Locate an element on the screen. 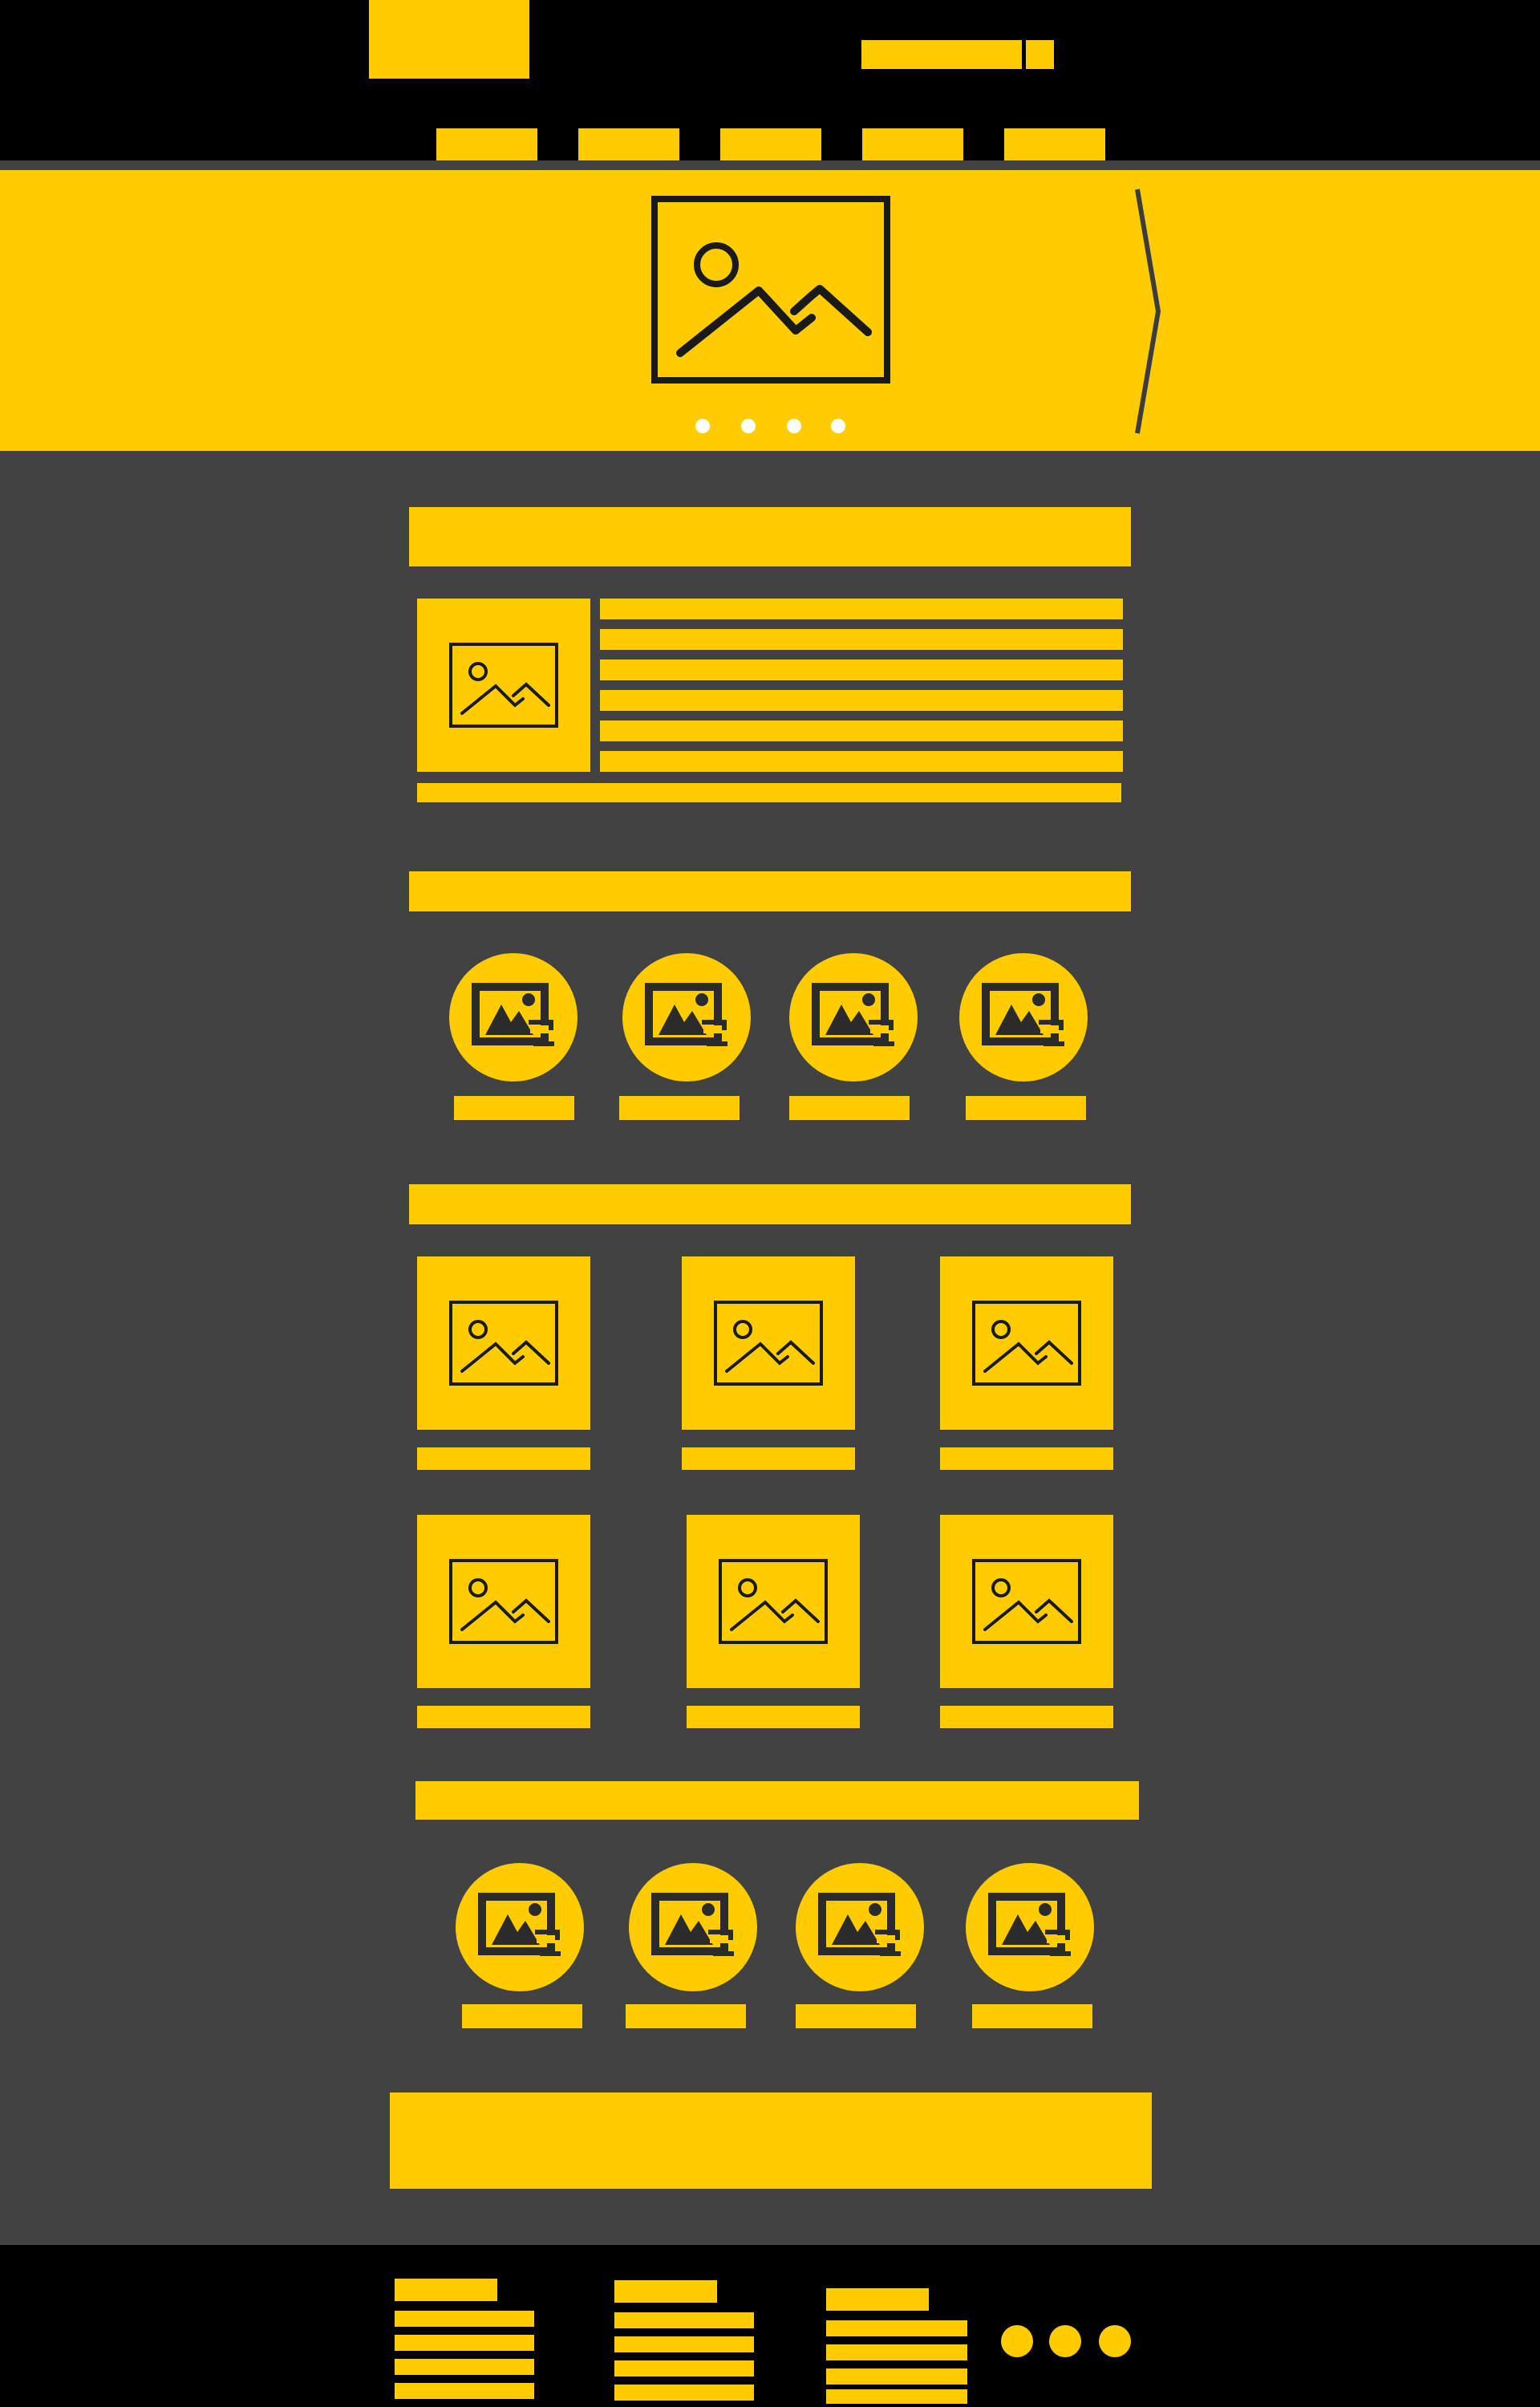 The height and width of the screenshot is (2407, 1540). search-input is located at coordinates (941, 55).